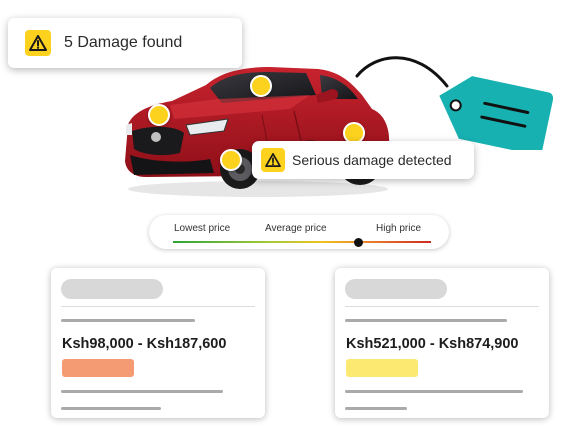 This screenshot has width=585, height=439. I want to click on damage-count-text: 5 Damage found, so click(123, 42).